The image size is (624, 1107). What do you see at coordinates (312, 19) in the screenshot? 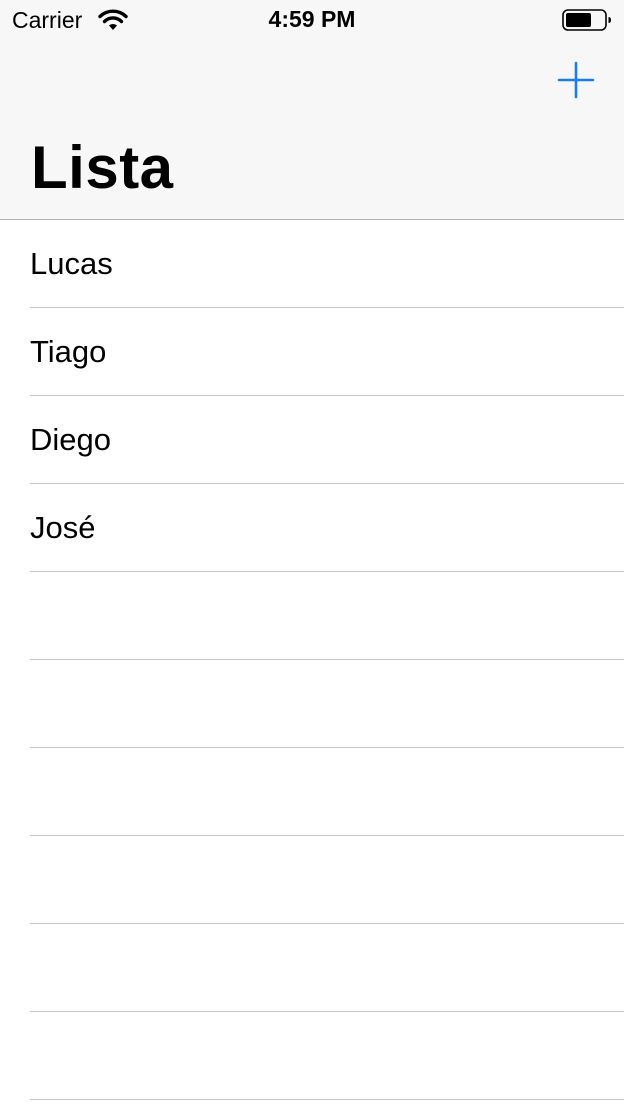
I see `status-time: 4:59 PM` at bounding box center [312, 19].